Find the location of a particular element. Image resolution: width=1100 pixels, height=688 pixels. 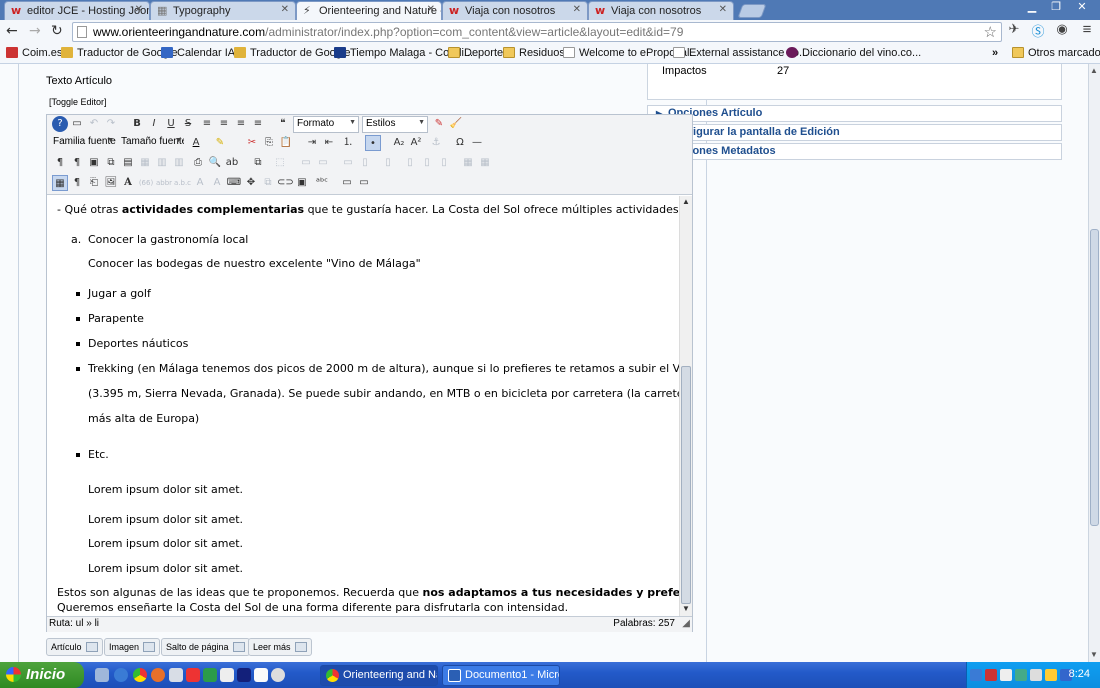

help-icon: ? is located at coordinates (60, 124).